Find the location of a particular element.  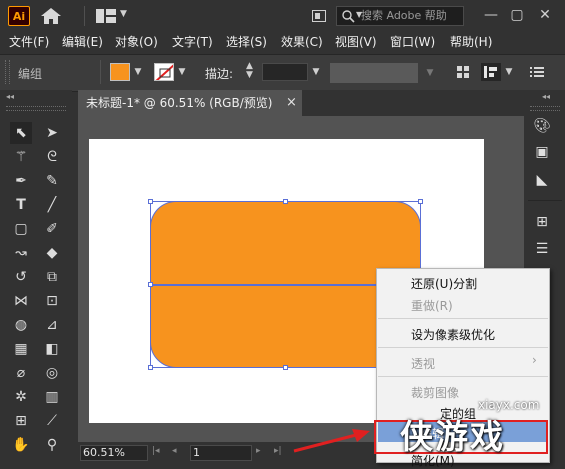

selection-tool-icon: ⬉ is located at coordinates (21, 133).